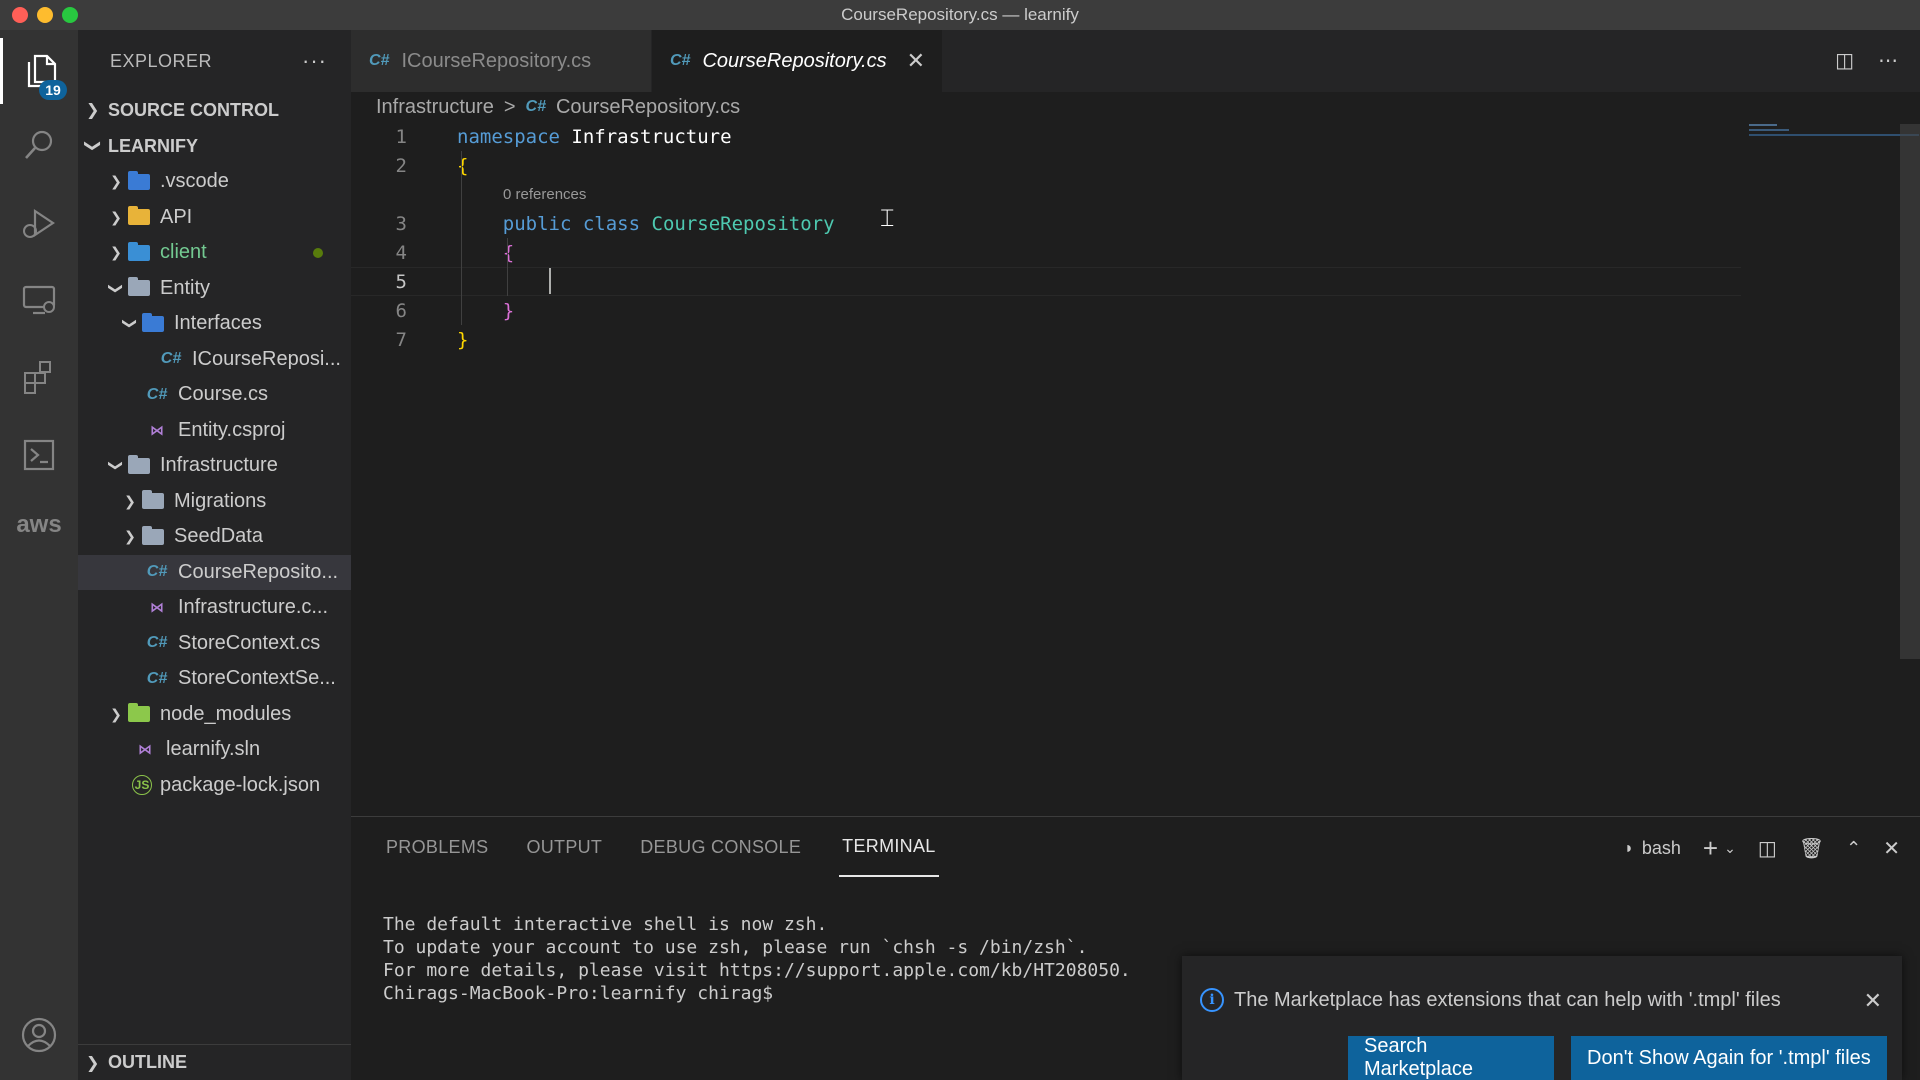 The width and height of the screenshot is (1920, 1080). What do you see at coordinates (314, 61) in the screenshot?
I see `more-actions-icon: ···` at bounding box center [314, 61].